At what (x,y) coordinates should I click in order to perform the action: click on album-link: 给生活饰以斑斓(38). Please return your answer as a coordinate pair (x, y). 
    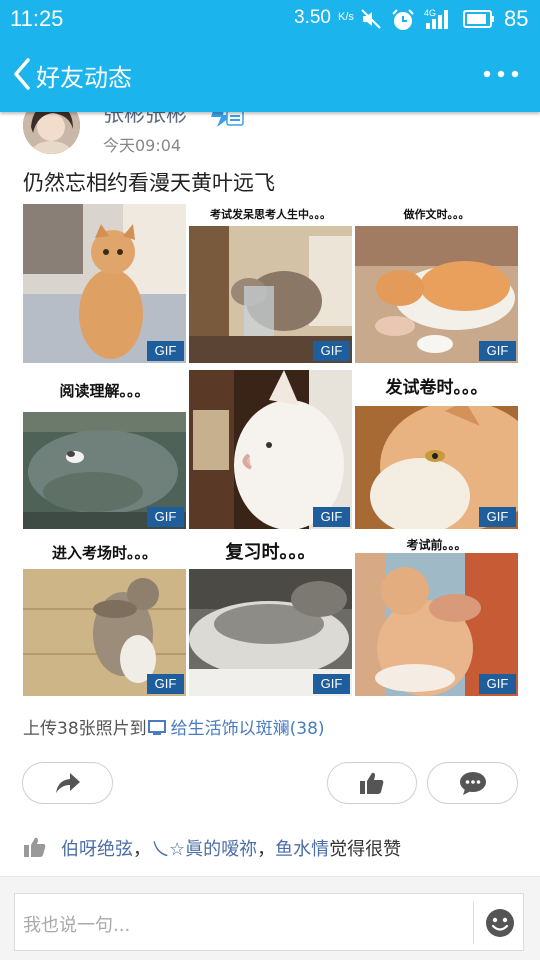
    Looking at the image, I should click on (248, 729).